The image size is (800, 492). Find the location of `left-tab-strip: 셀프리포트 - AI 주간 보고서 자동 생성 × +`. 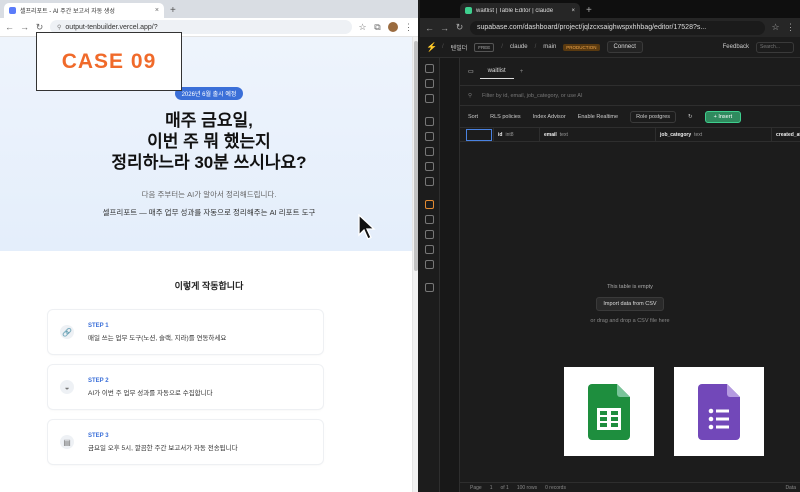

left-tab-strip: 셀프리포트 - AI 주간 보고서 자동 생성 × + is located at coordinates (209, 9).